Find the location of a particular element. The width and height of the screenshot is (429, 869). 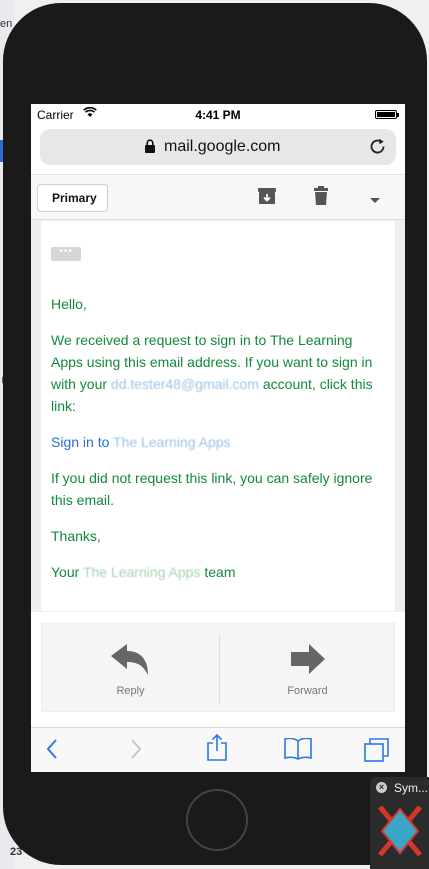

email-signoff: Your The Learning Apps team is located at coordinates (218, 572).